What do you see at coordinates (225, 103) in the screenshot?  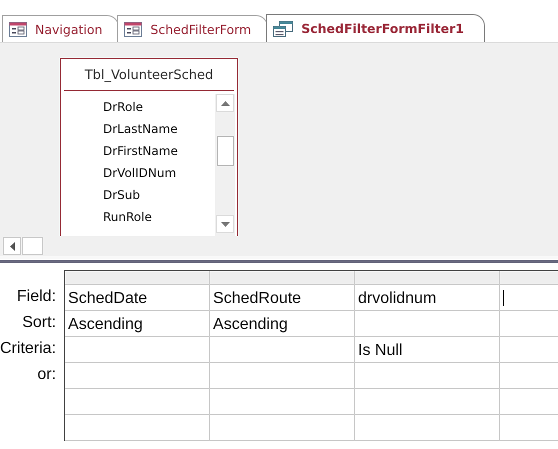 I see `scroll-up-icon` at bounding box center [225, 103].